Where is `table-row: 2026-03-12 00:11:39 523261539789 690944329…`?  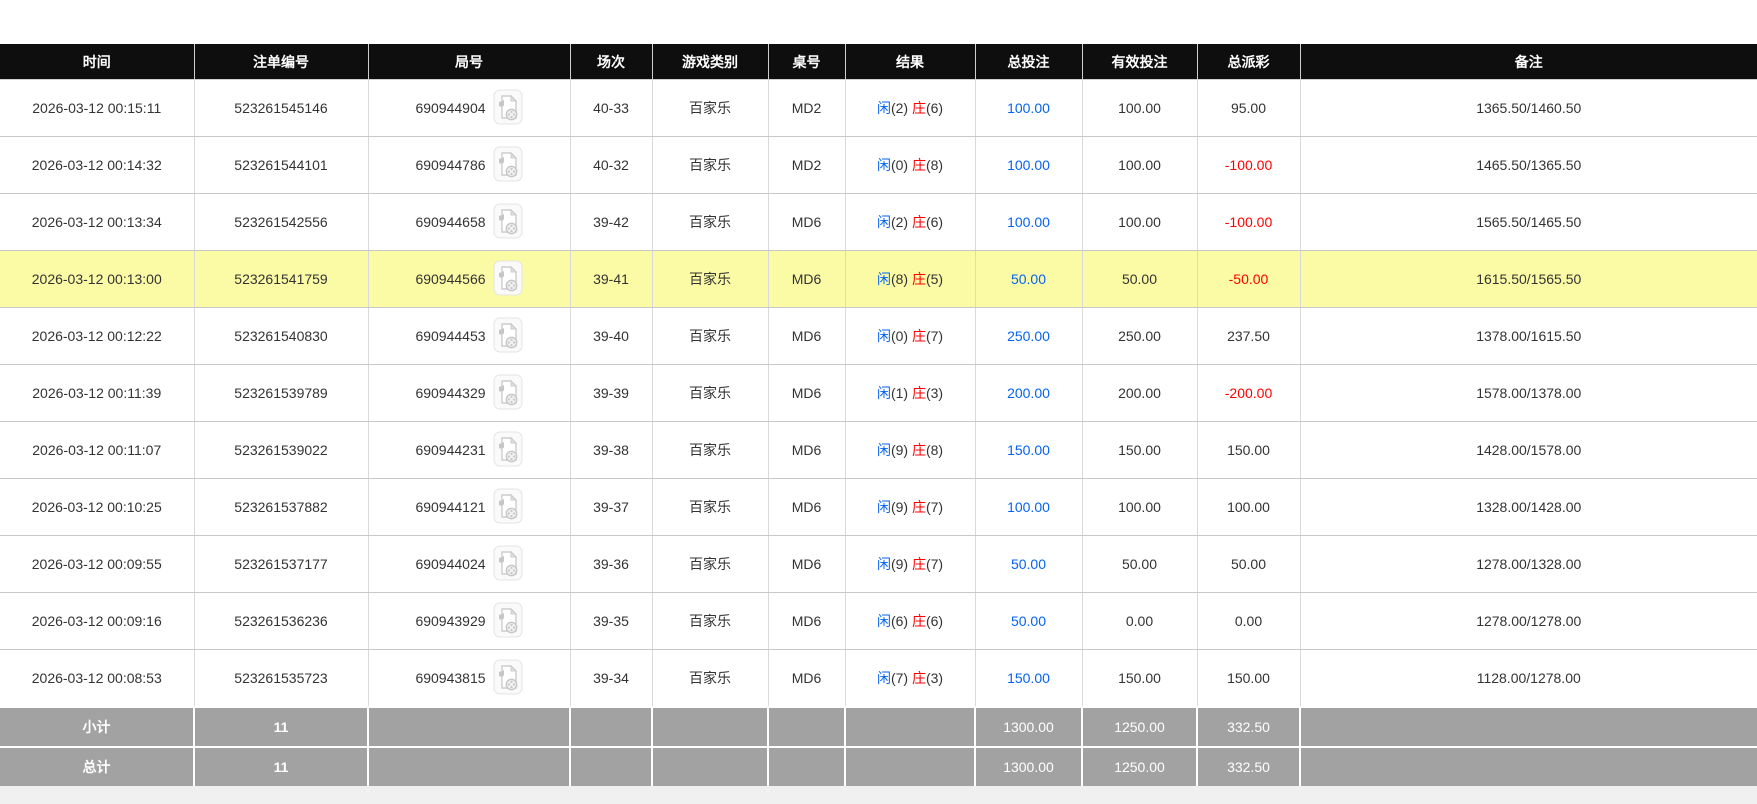 table-row: 2026-03-12 00:11:39 523261539789 690944329… is located at coordinates (878, 393).